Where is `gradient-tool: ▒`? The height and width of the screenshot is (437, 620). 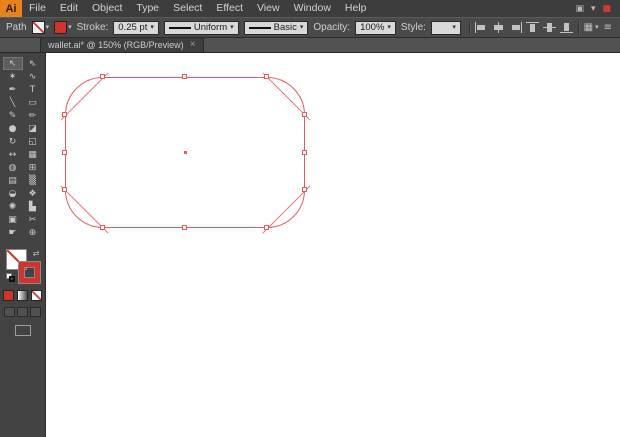
gradient-tool: ▒ is located at coordinates (33, 180).